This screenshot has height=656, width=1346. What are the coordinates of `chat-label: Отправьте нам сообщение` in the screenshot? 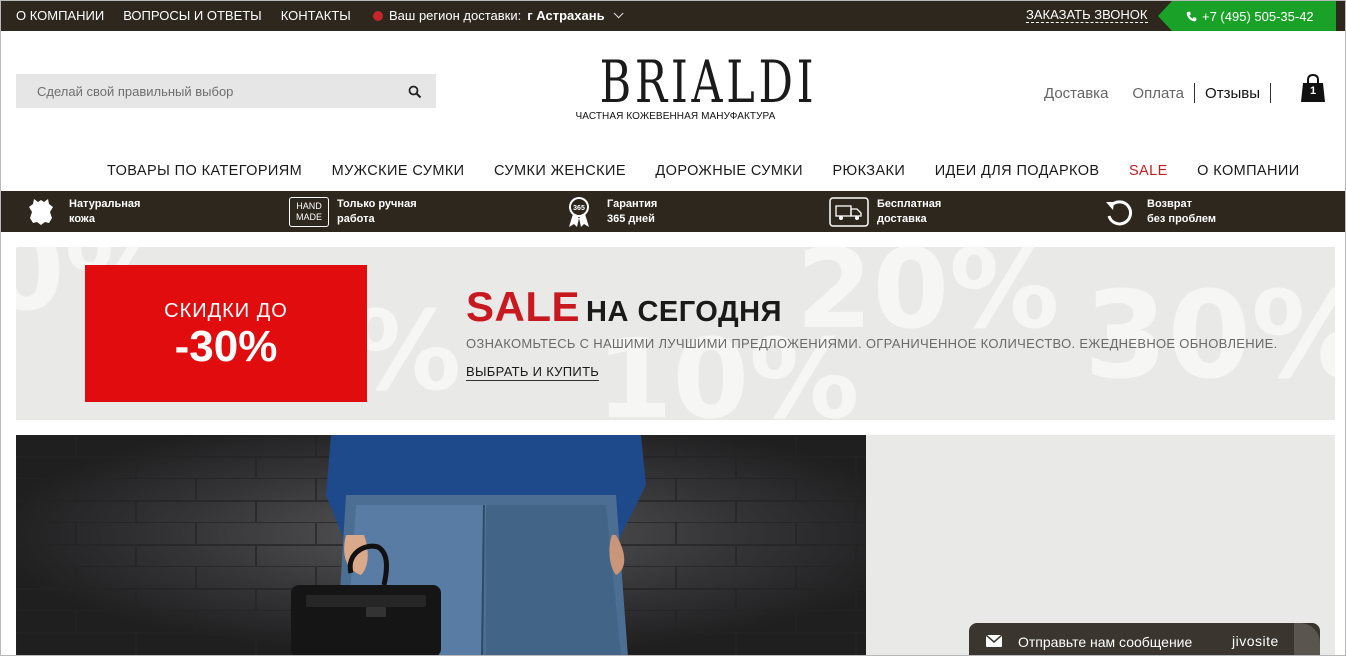 It's located at (1105, 642).